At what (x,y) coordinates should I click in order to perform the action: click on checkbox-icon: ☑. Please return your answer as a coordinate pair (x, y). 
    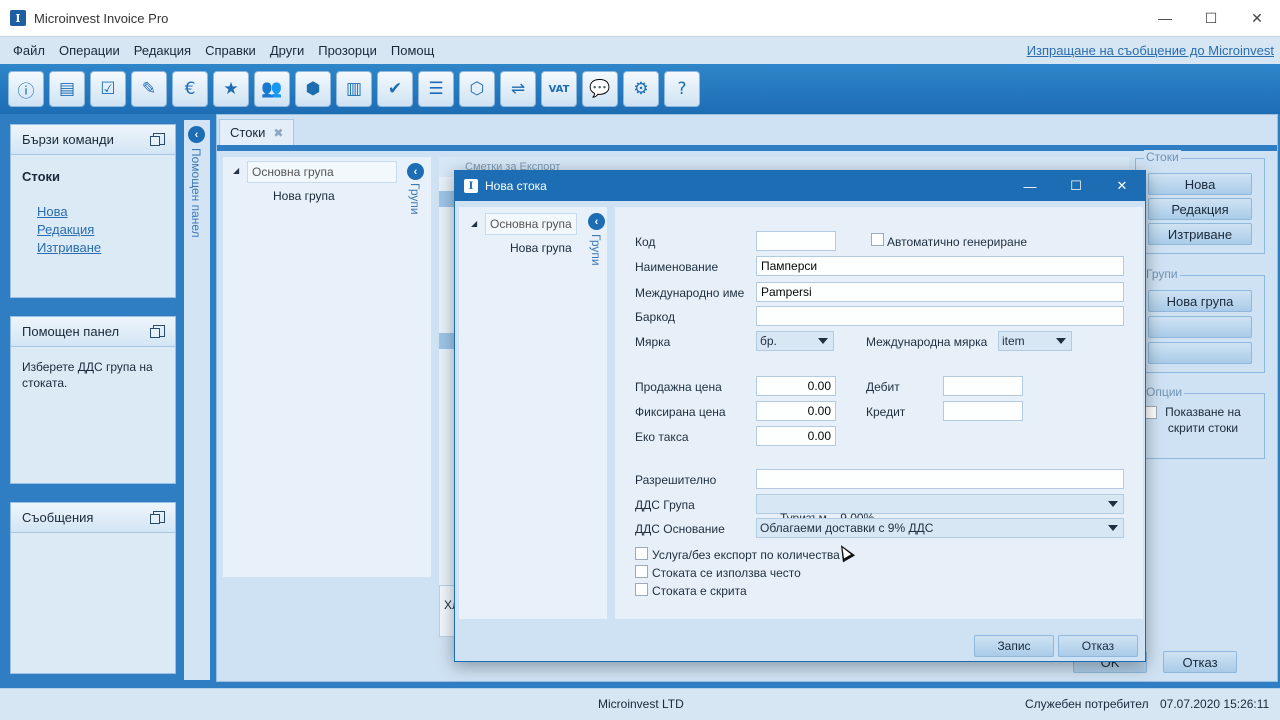
    Looking at the image, I should click on (108, 89).